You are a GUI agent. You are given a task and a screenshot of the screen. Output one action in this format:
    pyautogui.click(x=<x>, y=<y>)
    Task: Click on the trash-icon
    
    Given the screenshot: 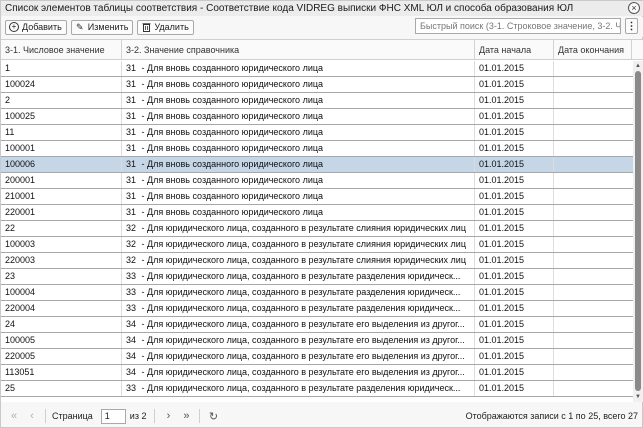 What is the action you would take?
    pyautogui.click(x=146, y=27)
    